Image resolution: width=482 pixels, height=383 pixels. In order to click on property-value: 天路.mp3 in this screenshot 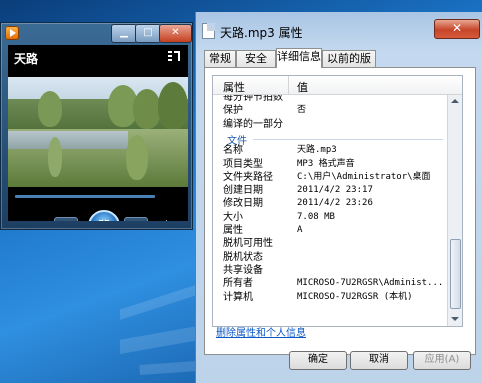, I will do `click(317, 150)`.